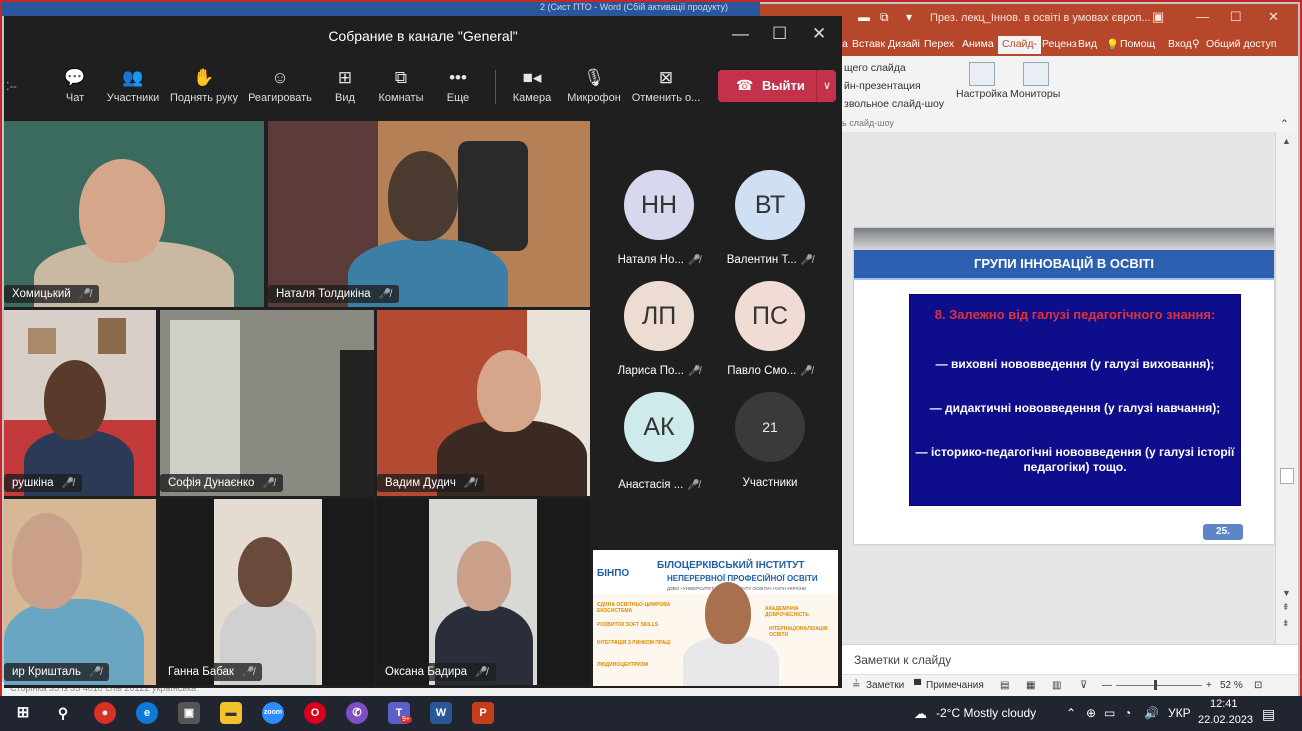 This screenshot has width=1302, height=731. What do you see at coordinates (1151, 713) in the screenshot?
I see `volume-icon: 🔊` at bounding box center [1151, 713].